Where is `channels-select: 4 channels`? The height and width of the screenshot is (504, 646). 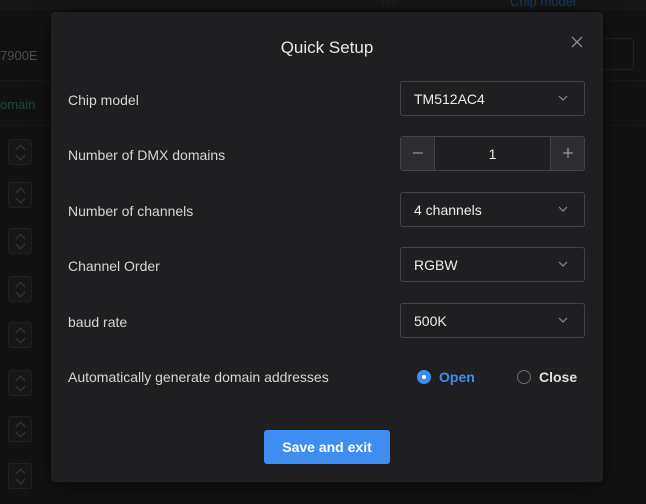 channels-select: 4 channels is located at coordinates (492, 209).